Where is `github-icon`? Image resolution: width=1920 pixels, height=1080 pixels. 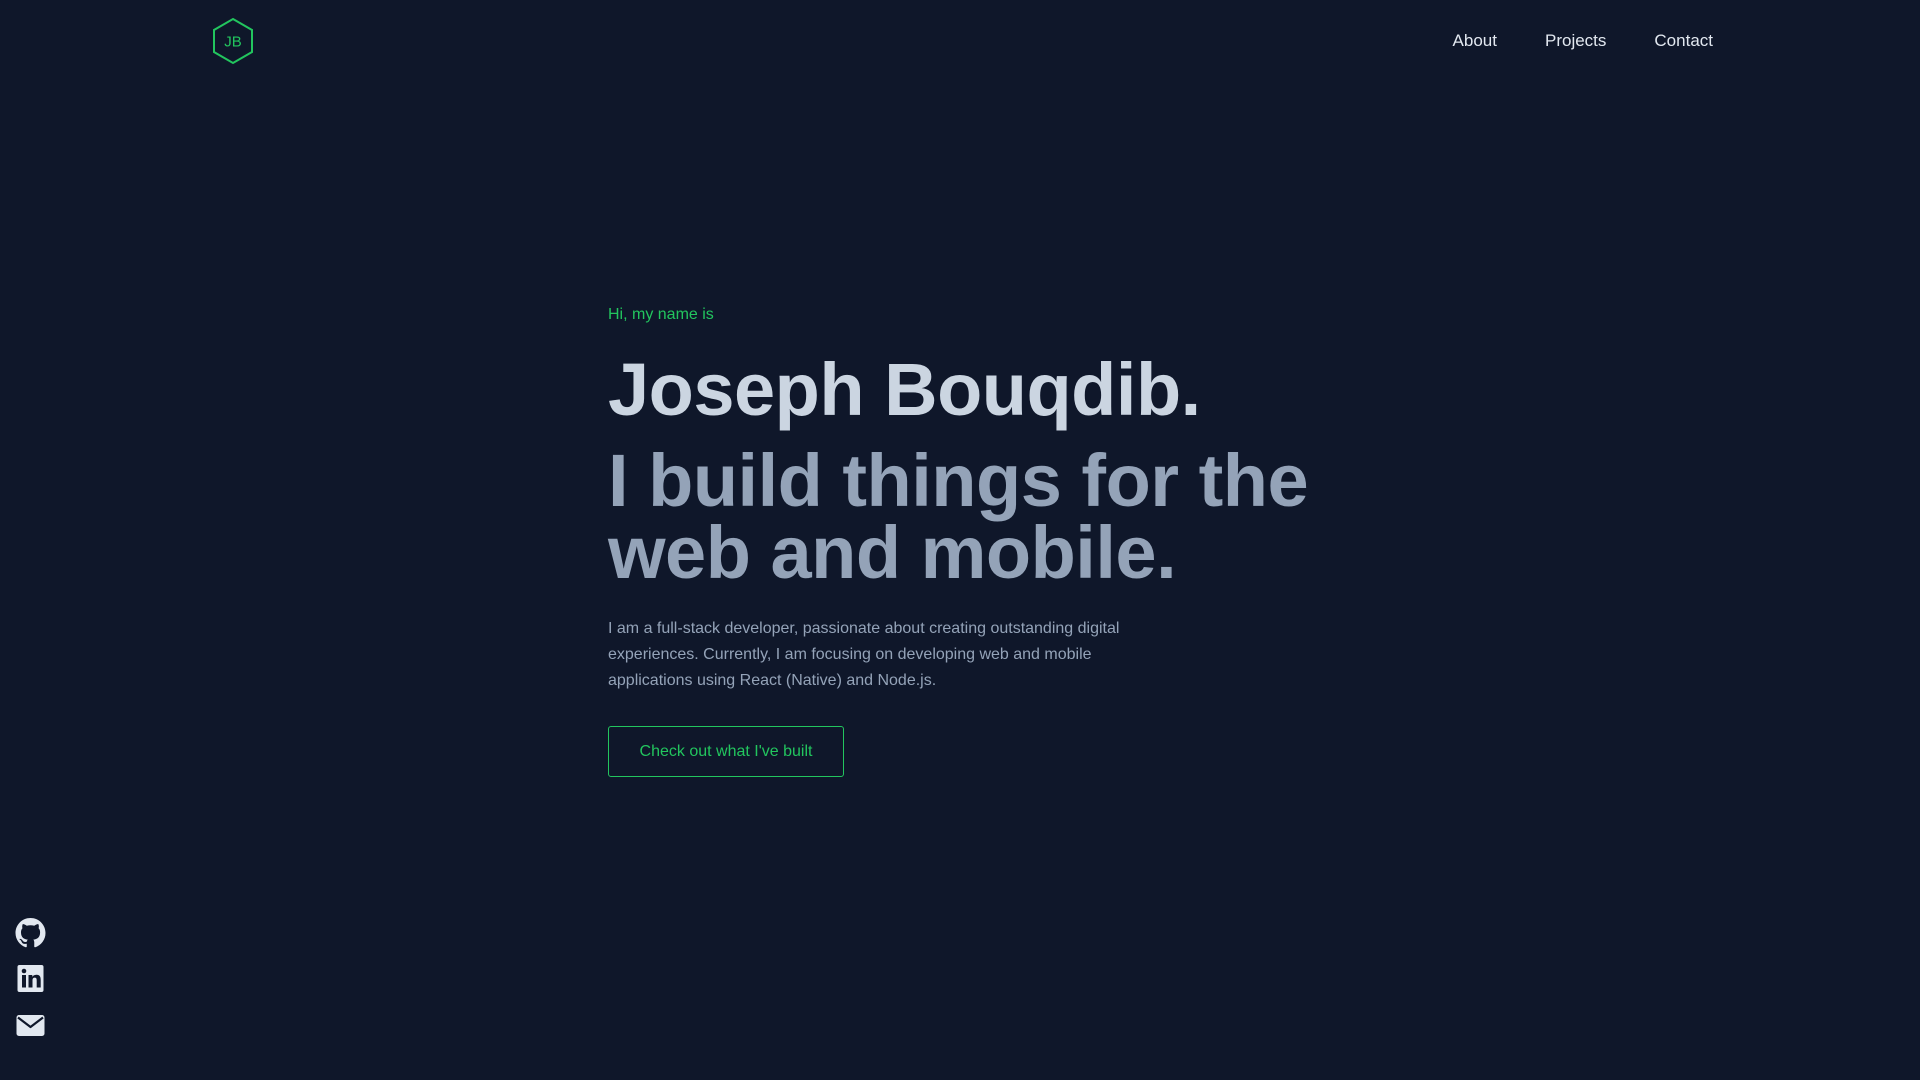
github-icon is located at coordinates (30, 933).